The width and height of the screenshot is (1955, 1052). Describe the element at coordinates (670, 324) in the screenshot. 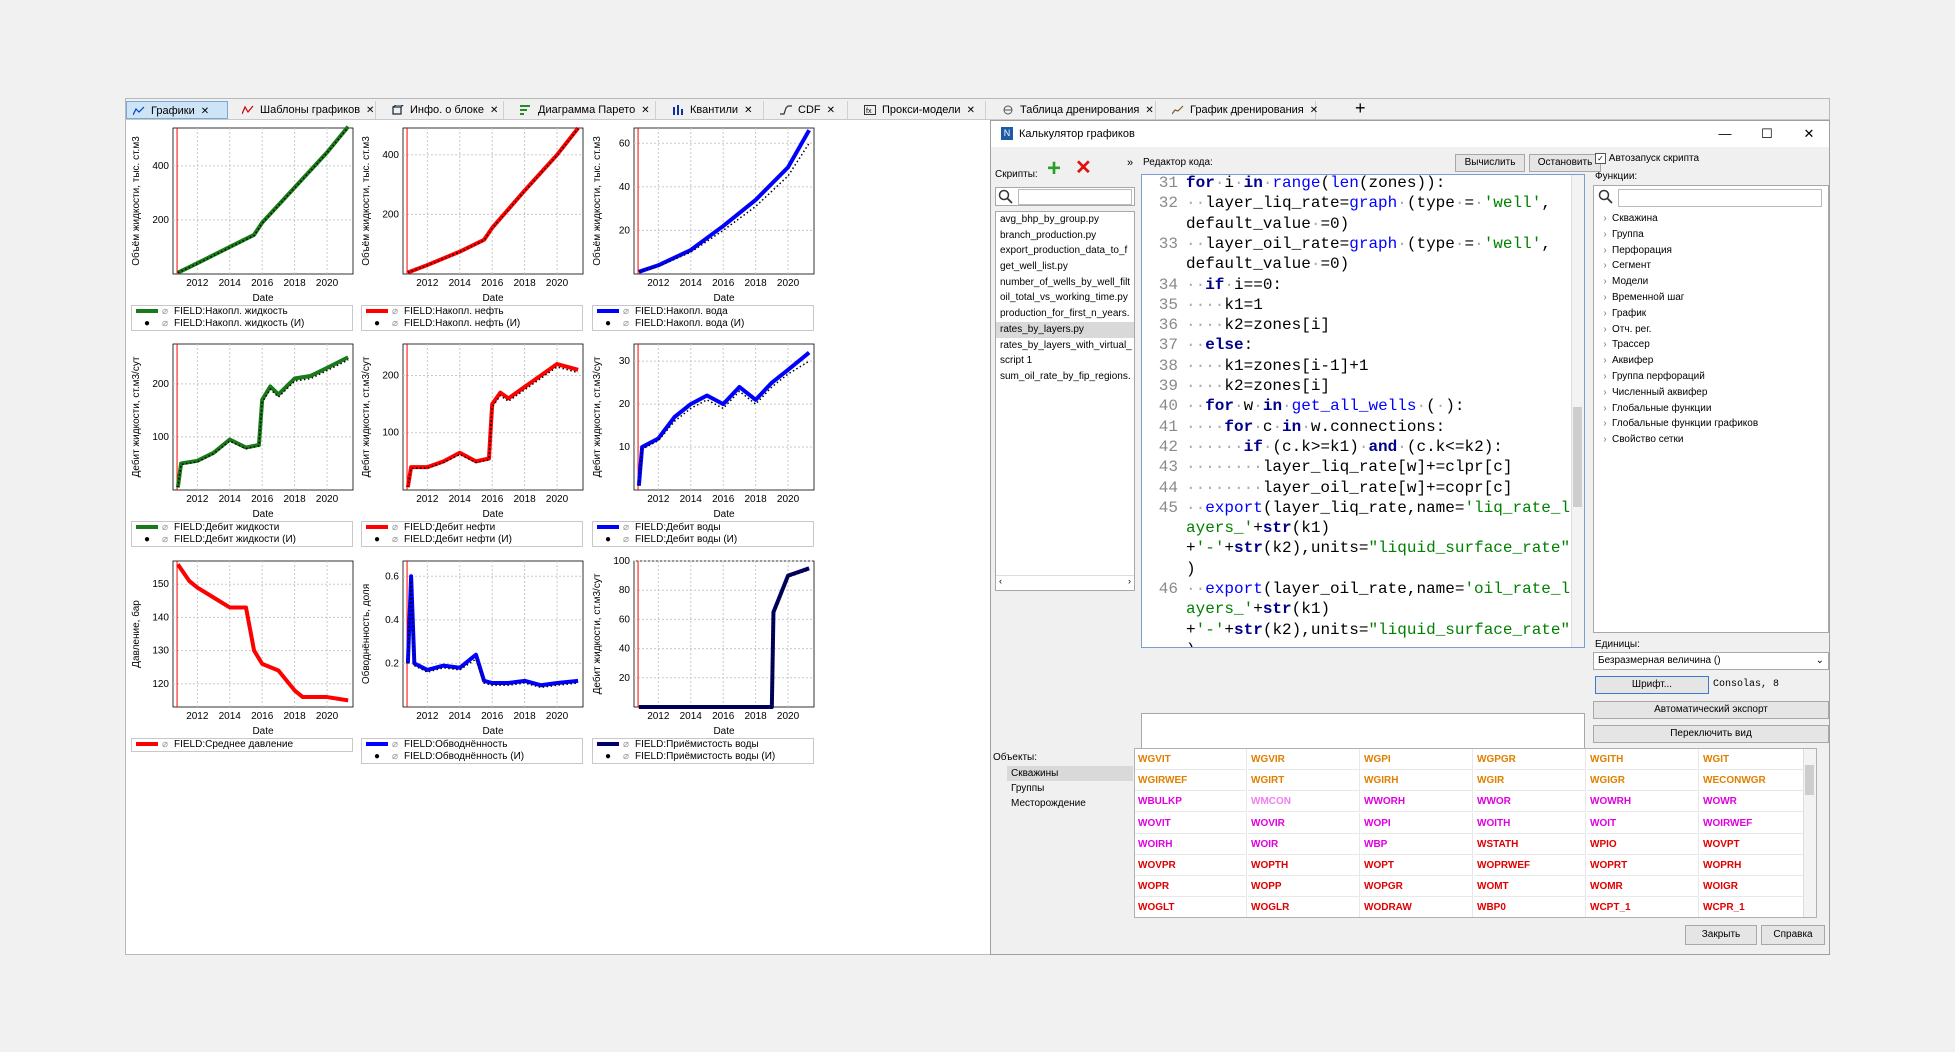

I see `legend-entry: ● ⌀ FIELD:Накопл. вода (И)` at that location.